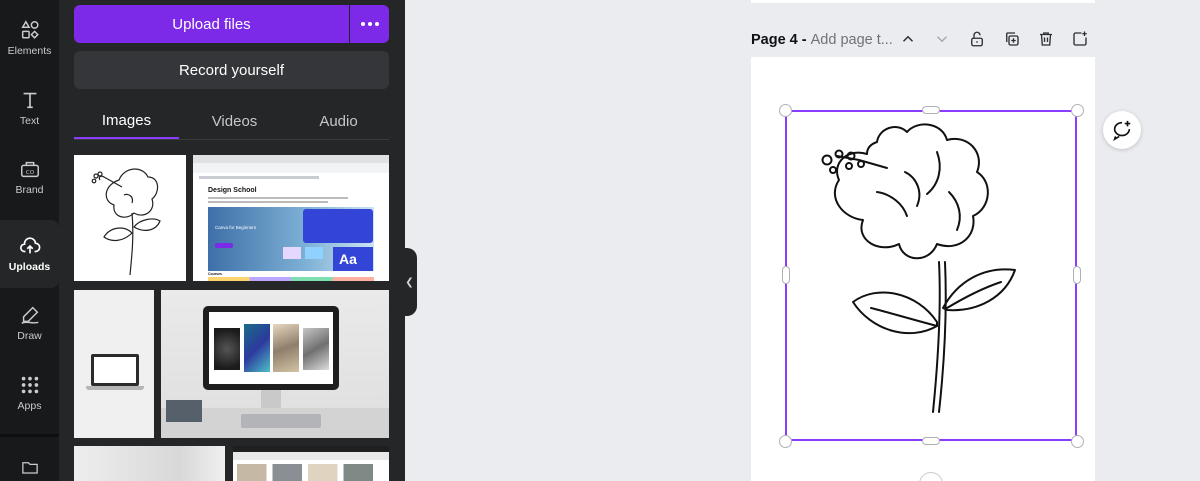 The width and height of the screenshot is (1200, 481). What do you see at coordinates (211, 24) in the screenshot?
I see `upload-files-button: Upload files` at bounding box center [211, 24].